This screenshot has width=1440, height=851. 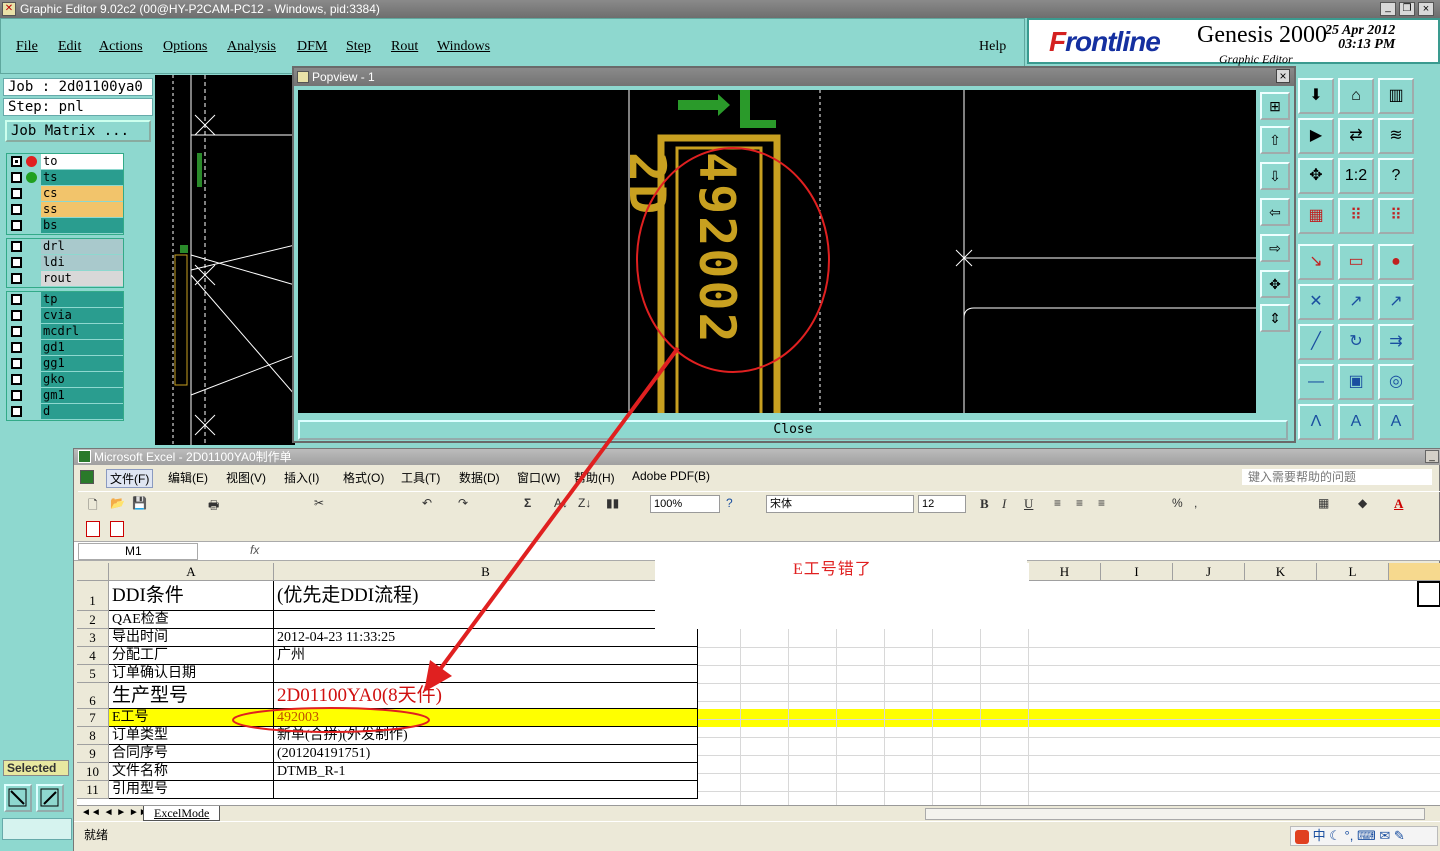 What do you see at coordinates (18, 798) in the screenshot?
I see `zoom-box-button` at bounding box center [18, 798].